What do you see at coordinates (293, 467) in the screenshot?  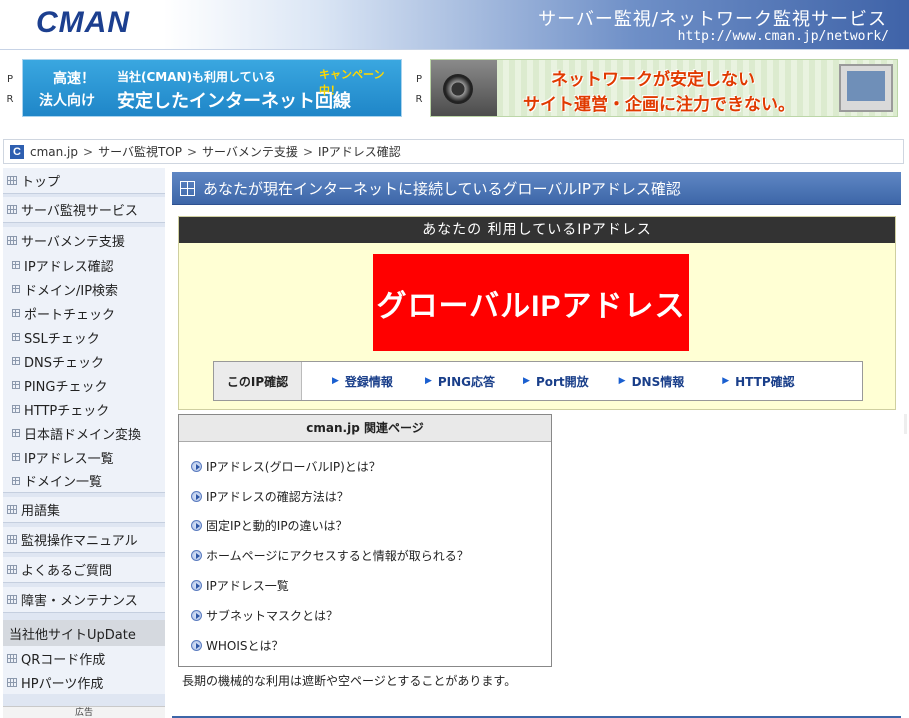 I see `related-link-label: IPアドレス(グローバルIP)とは？` at bounding box center [293, 467].